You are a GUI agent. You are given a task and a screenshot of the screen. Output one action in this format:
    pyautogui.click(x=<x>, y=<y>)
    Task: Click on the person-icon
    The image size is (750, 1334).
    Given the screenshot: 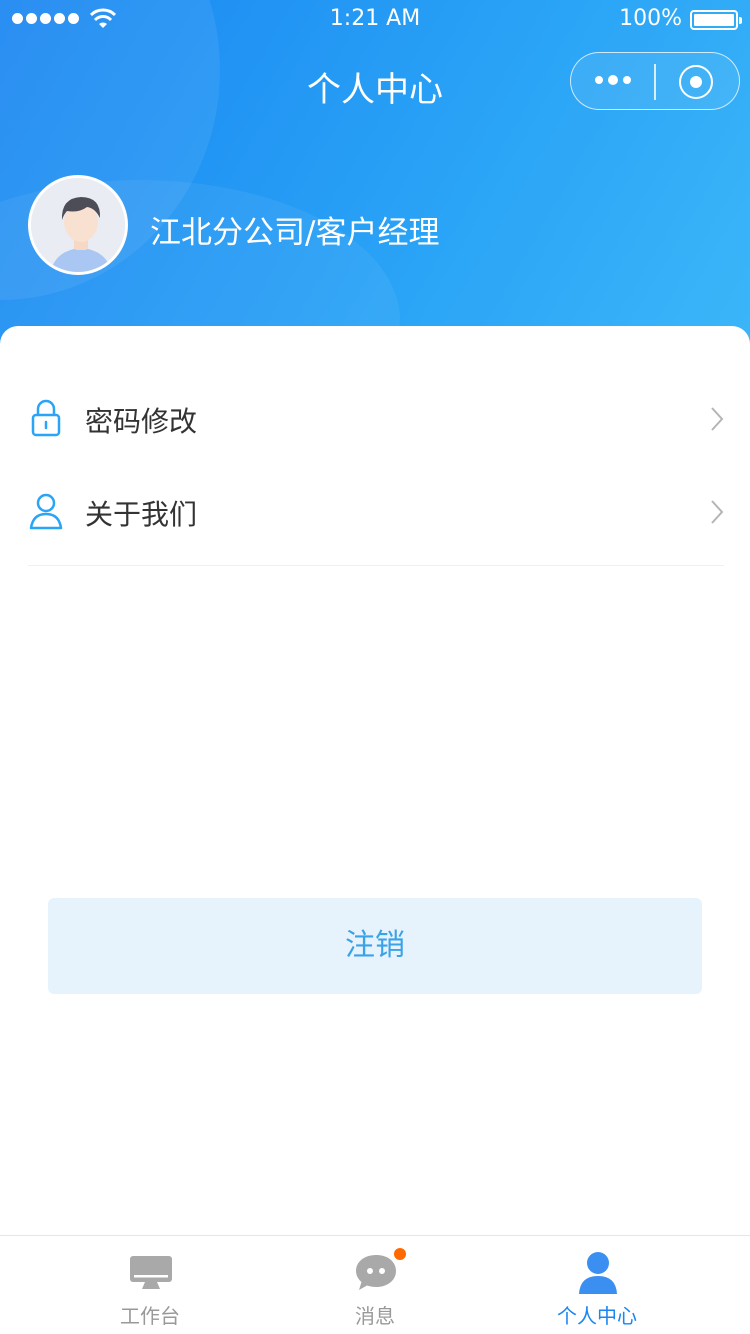 What is the action you would take?
    pyautogui.click(x=598, y=1273)
    